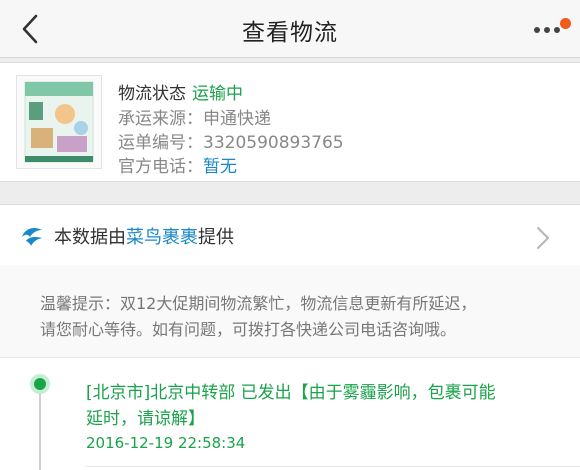  Describe the element at coordinates (543, 238) in the screenshot. I see `chevron-right-icon` at that location.